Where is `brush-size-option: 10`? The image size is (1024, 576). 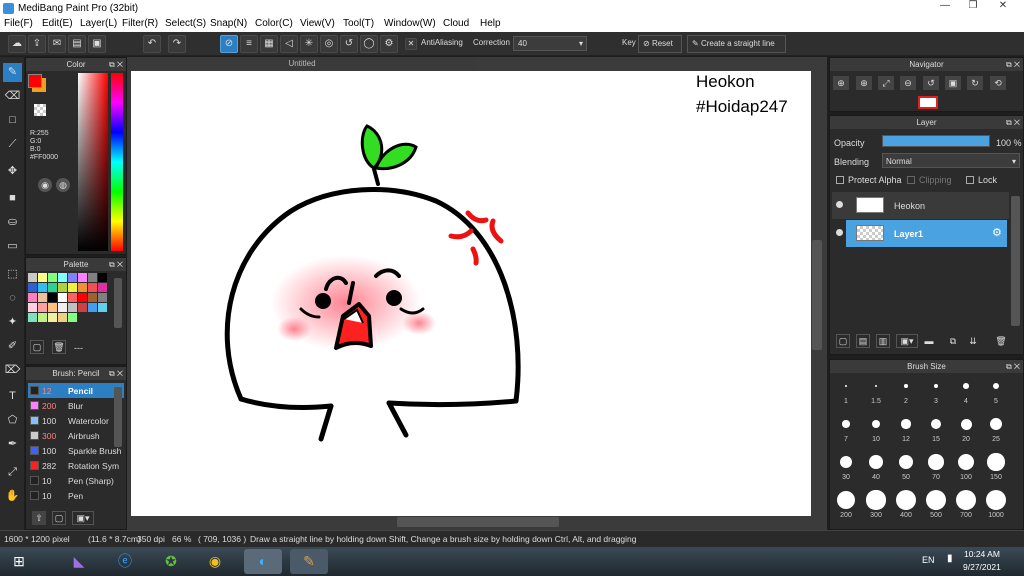
brush-size-option: 10 is located at coordinates (876, 428).